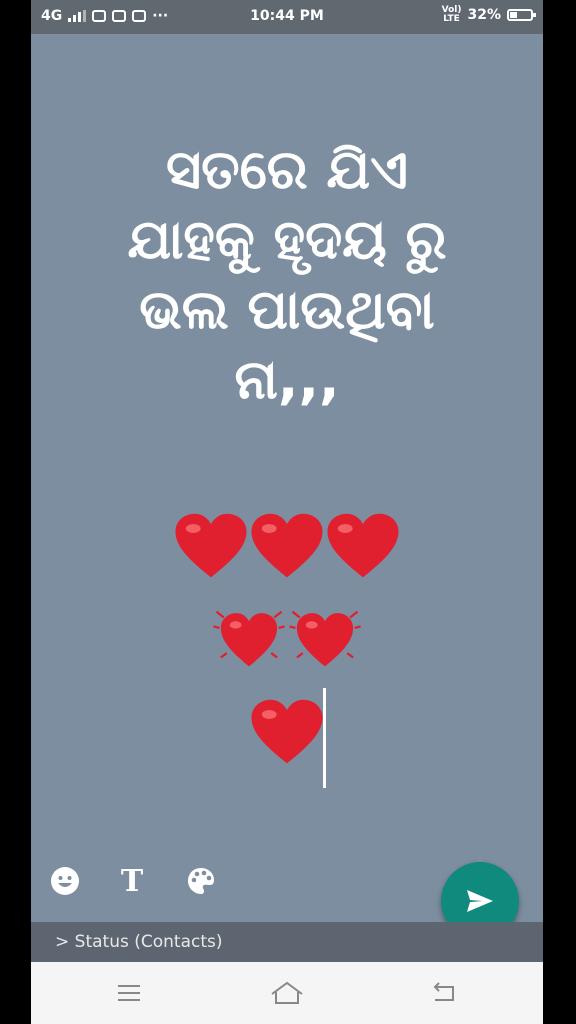 Image resolution: width=576 pixels, height=1024 pixels. I want to click on navigation-bar, so click(287, 993).